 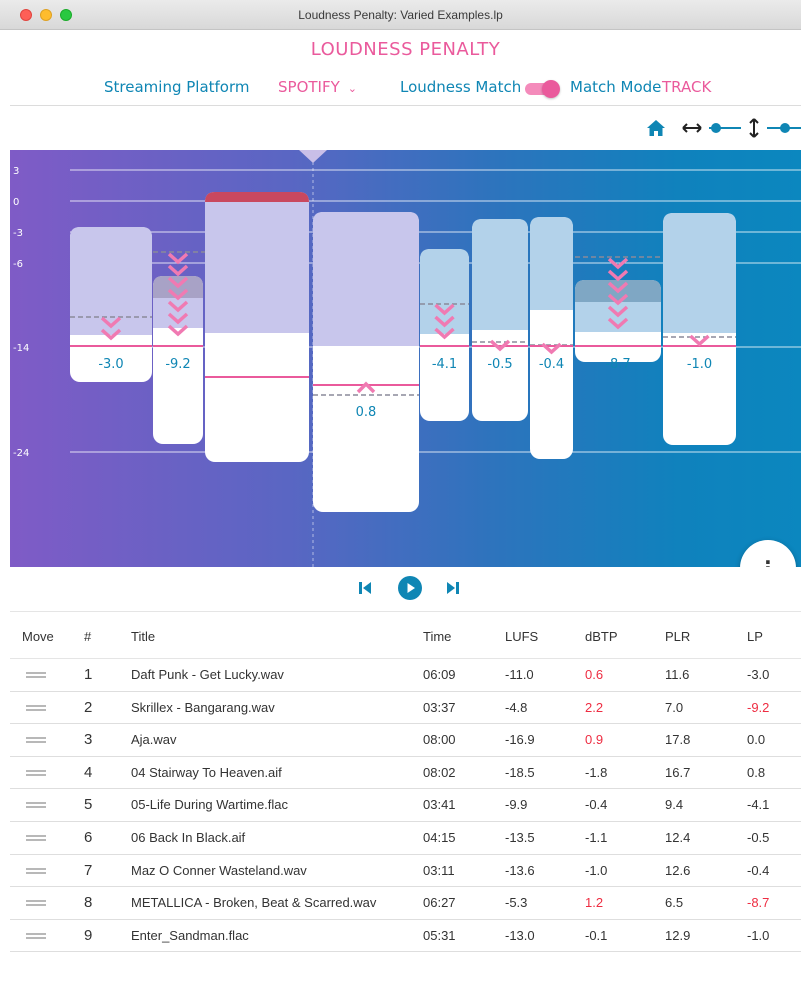 What do you see at coordinates (516, 707) in the screenshot?
I see `track-lufs: -4.8` at bounding box center [516, 707].